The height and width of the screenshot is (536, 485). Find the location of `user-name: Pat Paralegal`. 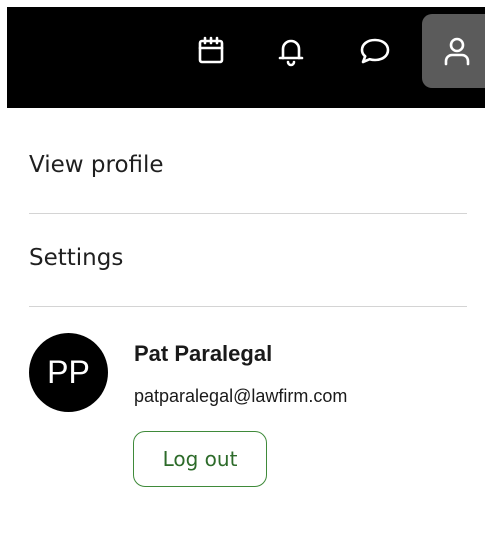

user-name: Pat Paralegal is located at coordinates (203, 353).